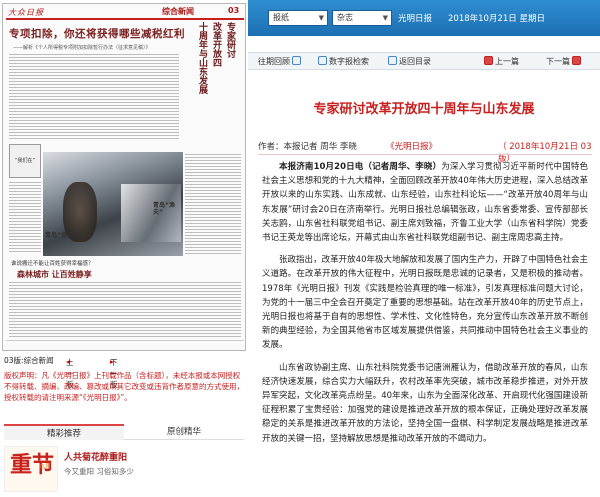 The image size is (600, 497). I want to click on article-source-link: 《光明日报》, so click(411, 146).